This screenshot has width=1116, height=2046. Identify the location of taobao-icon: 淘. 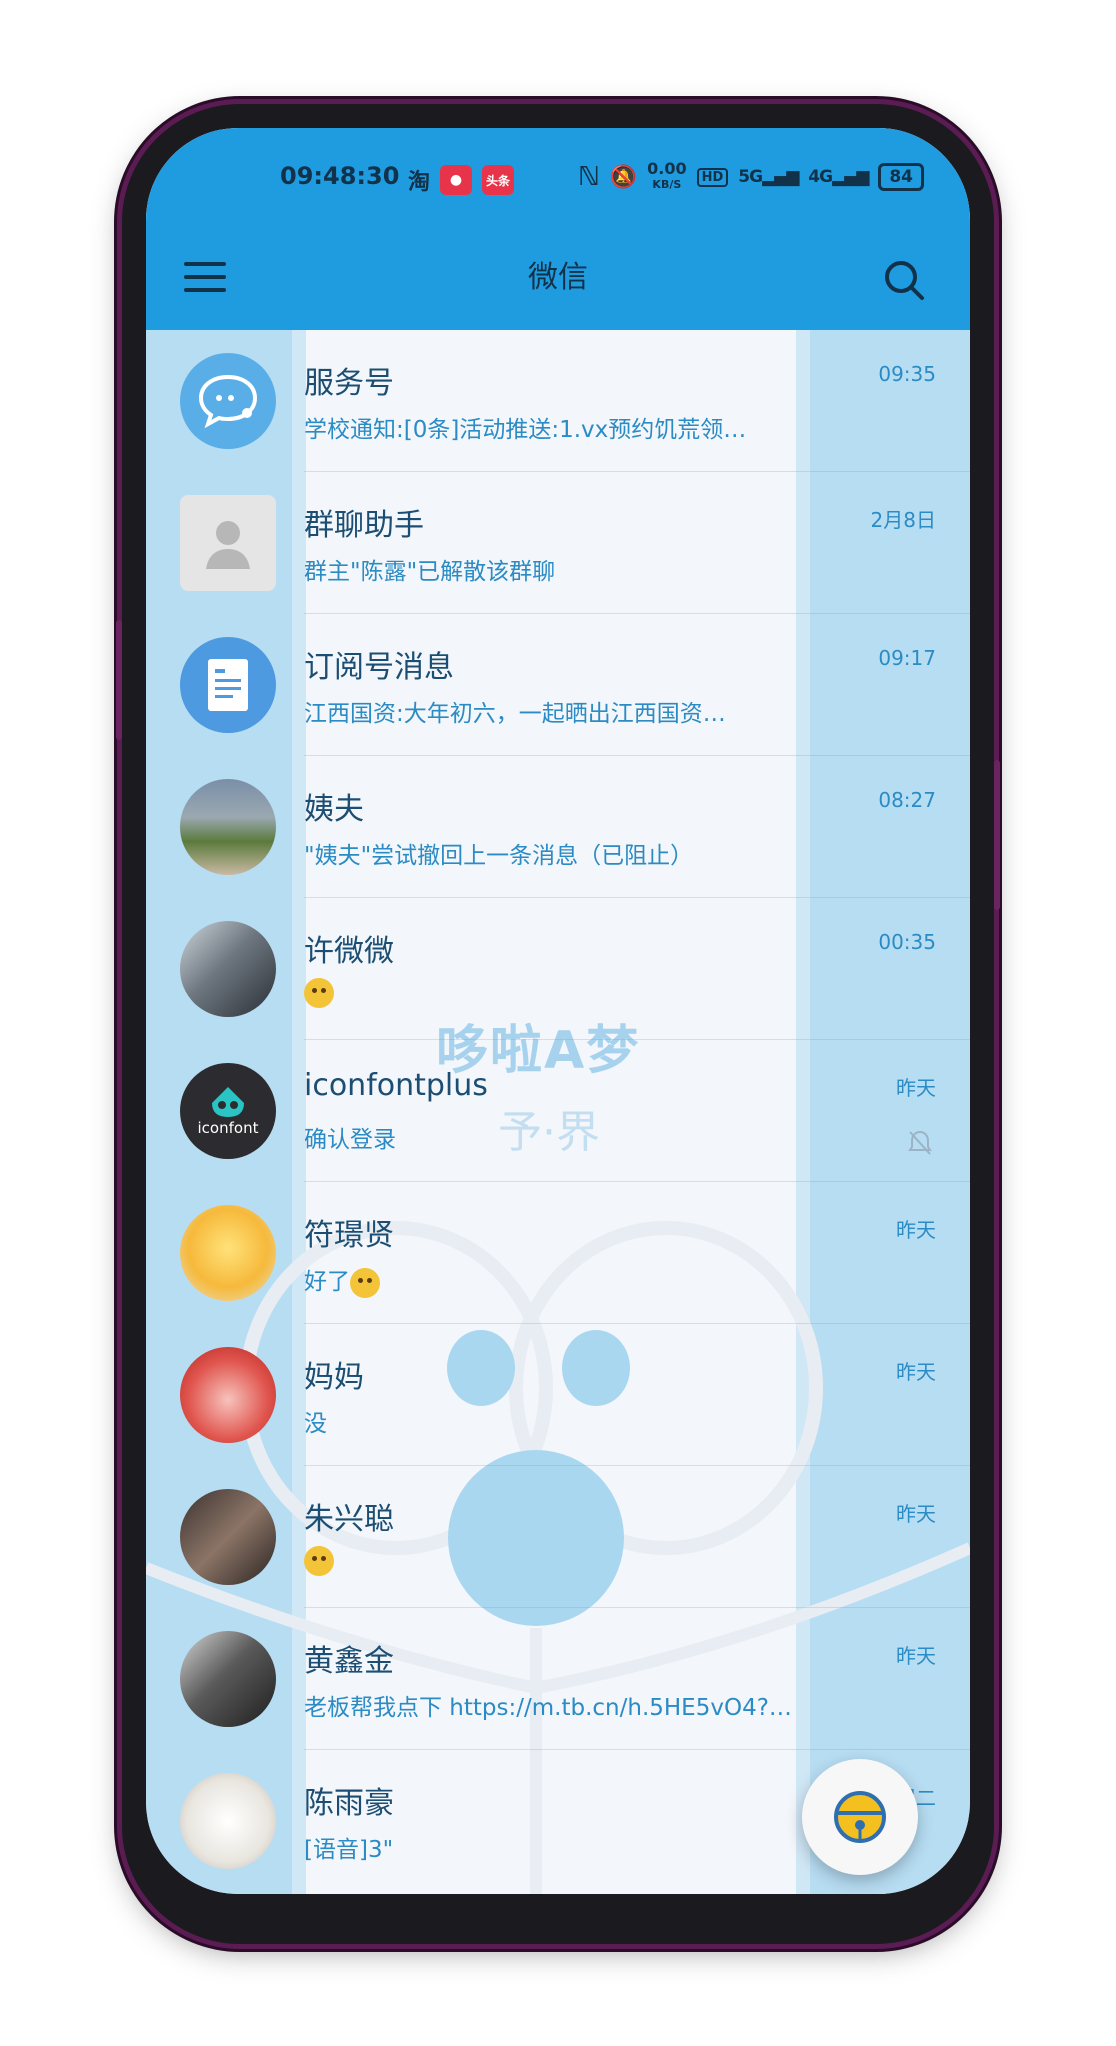
(419, 182).